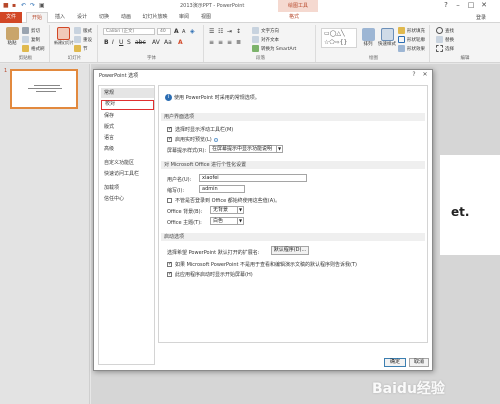  I want to click on layout-button: 版式, so click(83, 30).